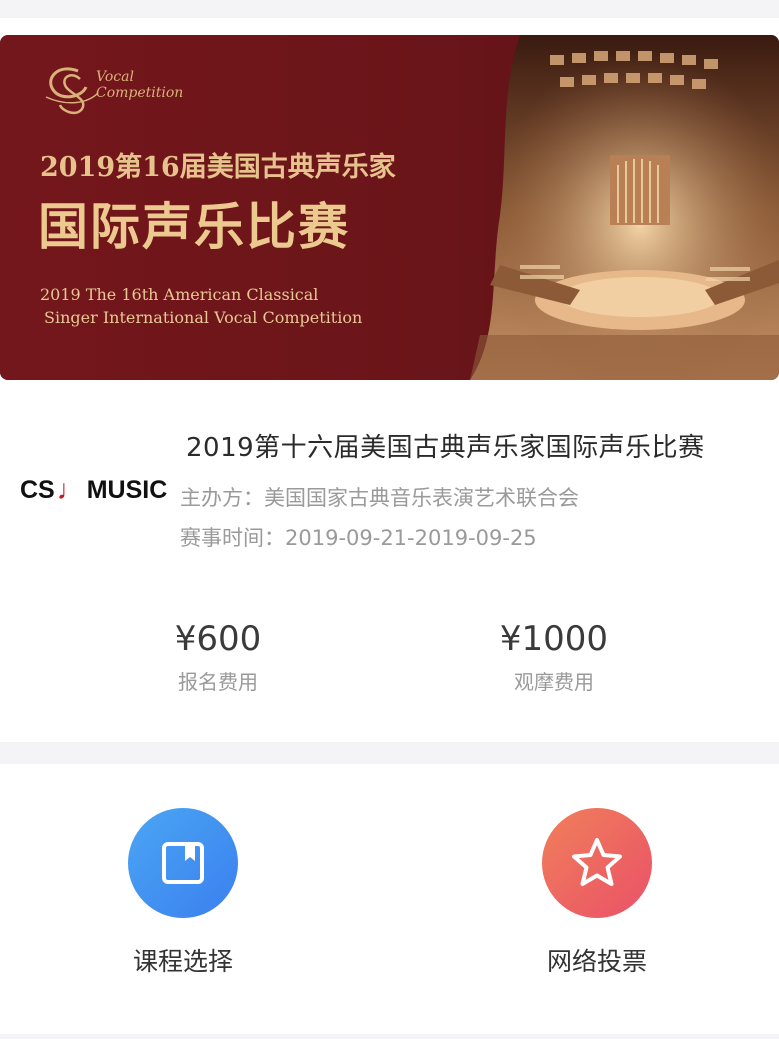 This screenshot has height=1039, width=779. I want to click on logo-text: Vocal Competition, so click(156, 85).